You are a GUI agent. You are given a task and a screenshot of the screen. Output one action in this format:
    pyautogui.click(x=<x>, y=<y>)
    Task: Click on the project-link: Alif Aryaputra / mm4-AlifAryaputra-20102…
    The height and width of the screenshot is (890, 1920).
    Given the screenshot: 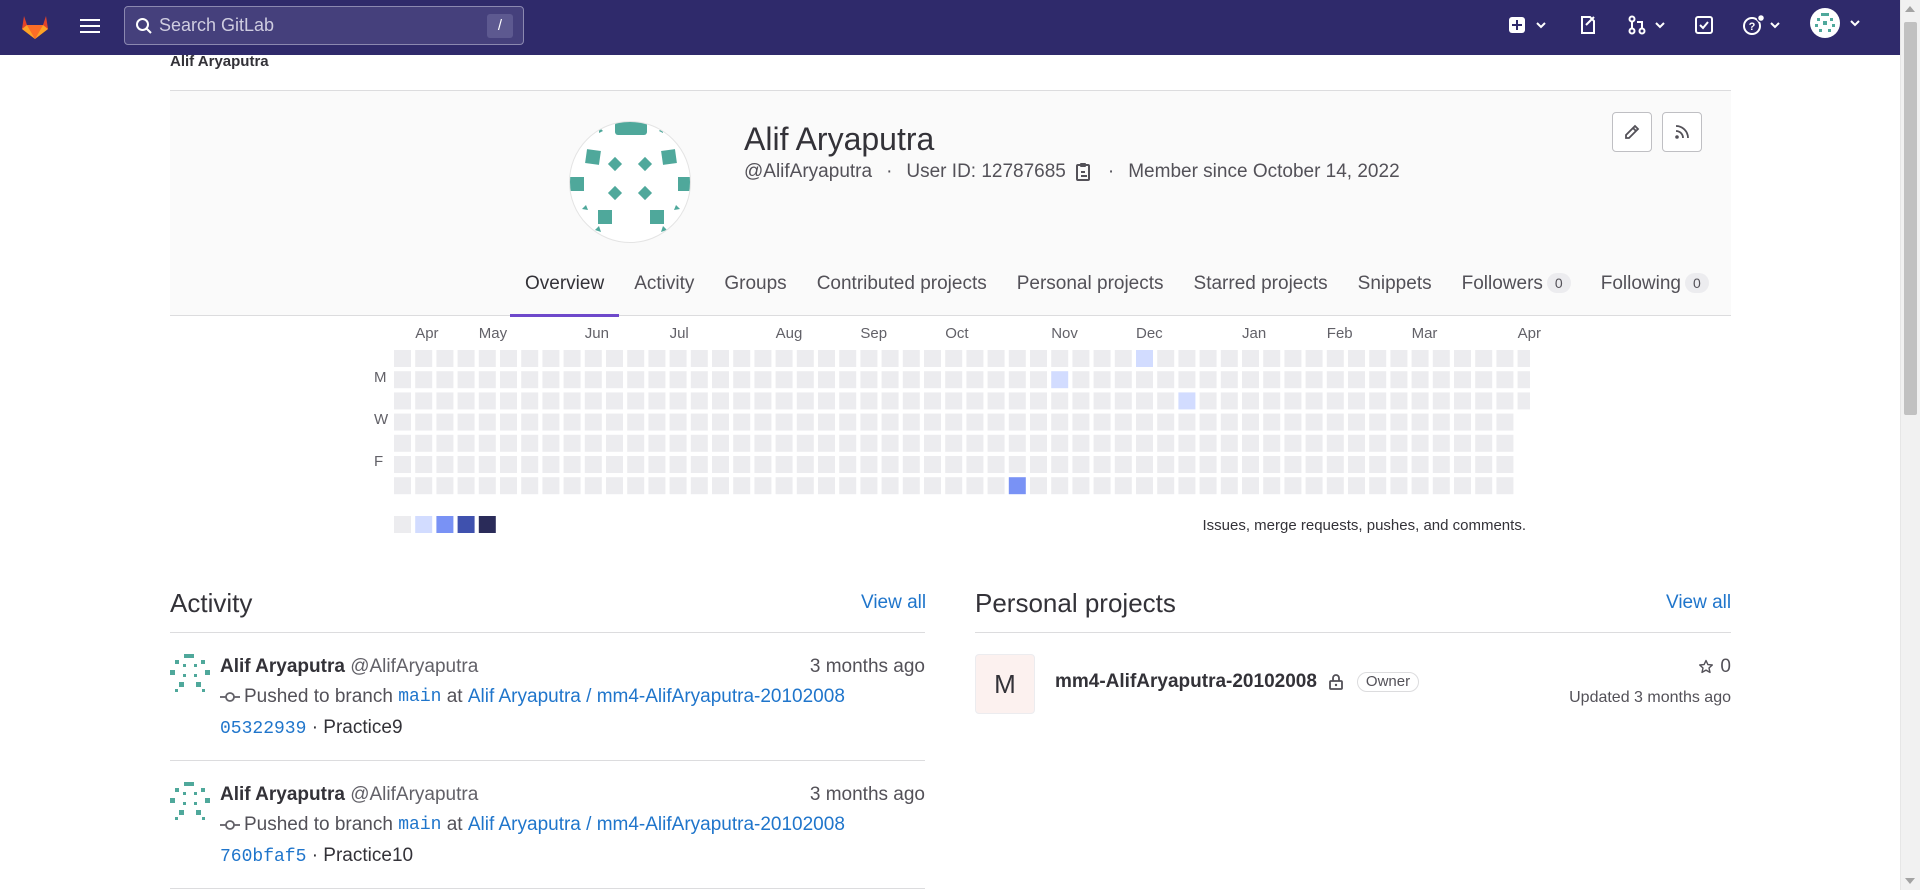 What is the action you would take?
    pyautogui.click(x=656, y=825)
    